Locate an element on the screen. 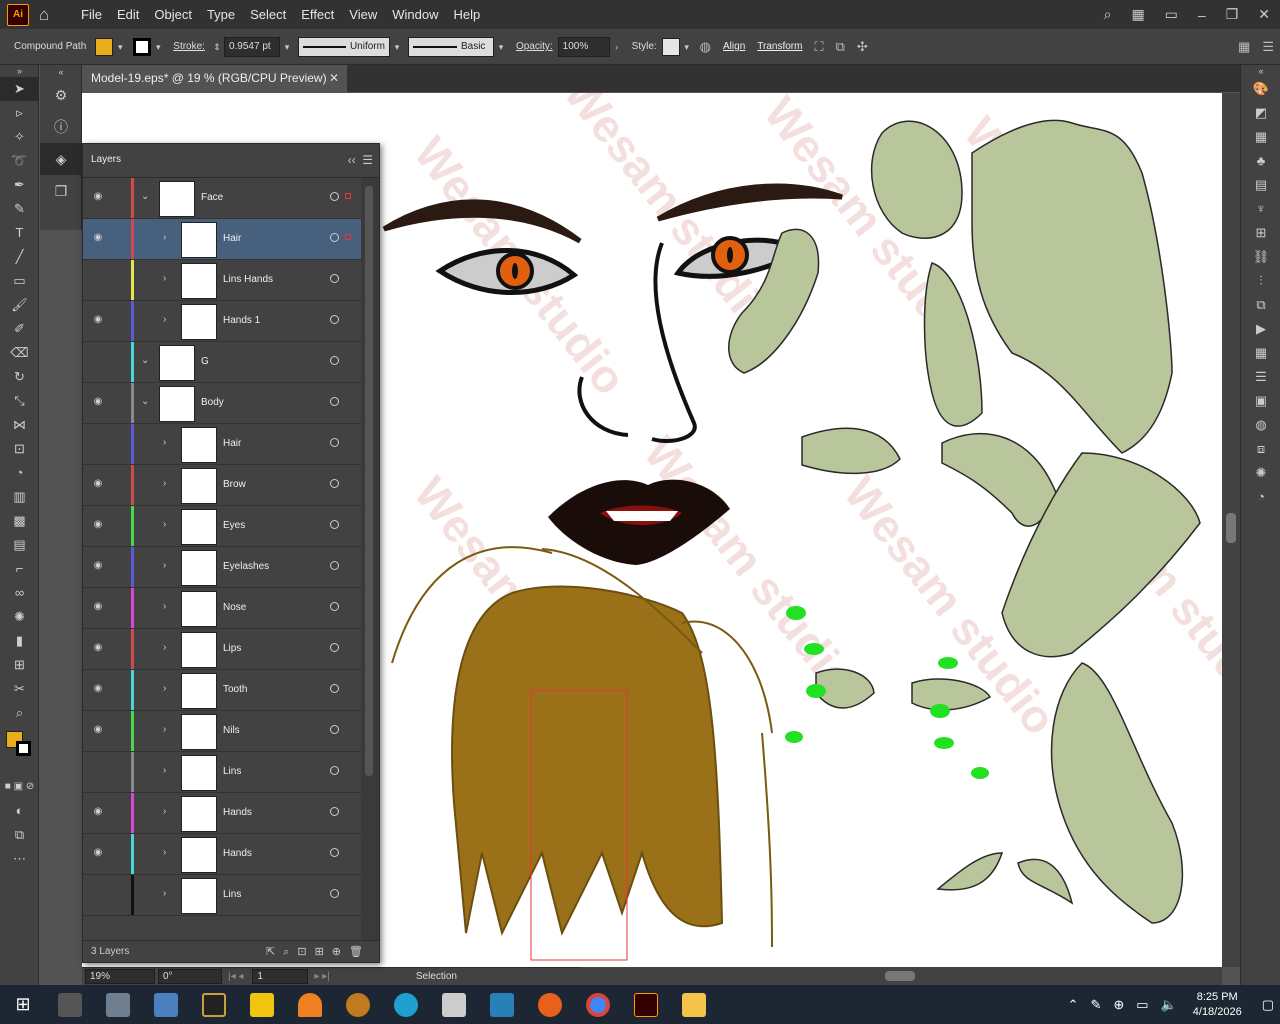  lasso-tool-icon: ➰ is located at coordinates (19, 161).